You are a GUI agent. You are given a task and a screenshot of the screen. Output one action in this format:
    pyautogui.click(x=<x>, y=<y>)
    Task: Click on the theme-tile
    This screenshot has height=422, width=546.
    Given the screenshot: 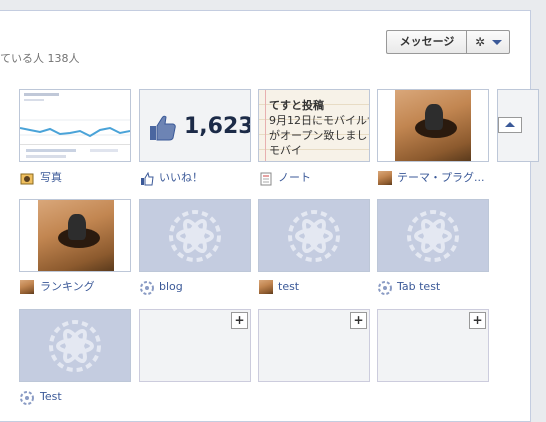 What is the action you would take?
    pyautogui.click(x=433, y=125)
    